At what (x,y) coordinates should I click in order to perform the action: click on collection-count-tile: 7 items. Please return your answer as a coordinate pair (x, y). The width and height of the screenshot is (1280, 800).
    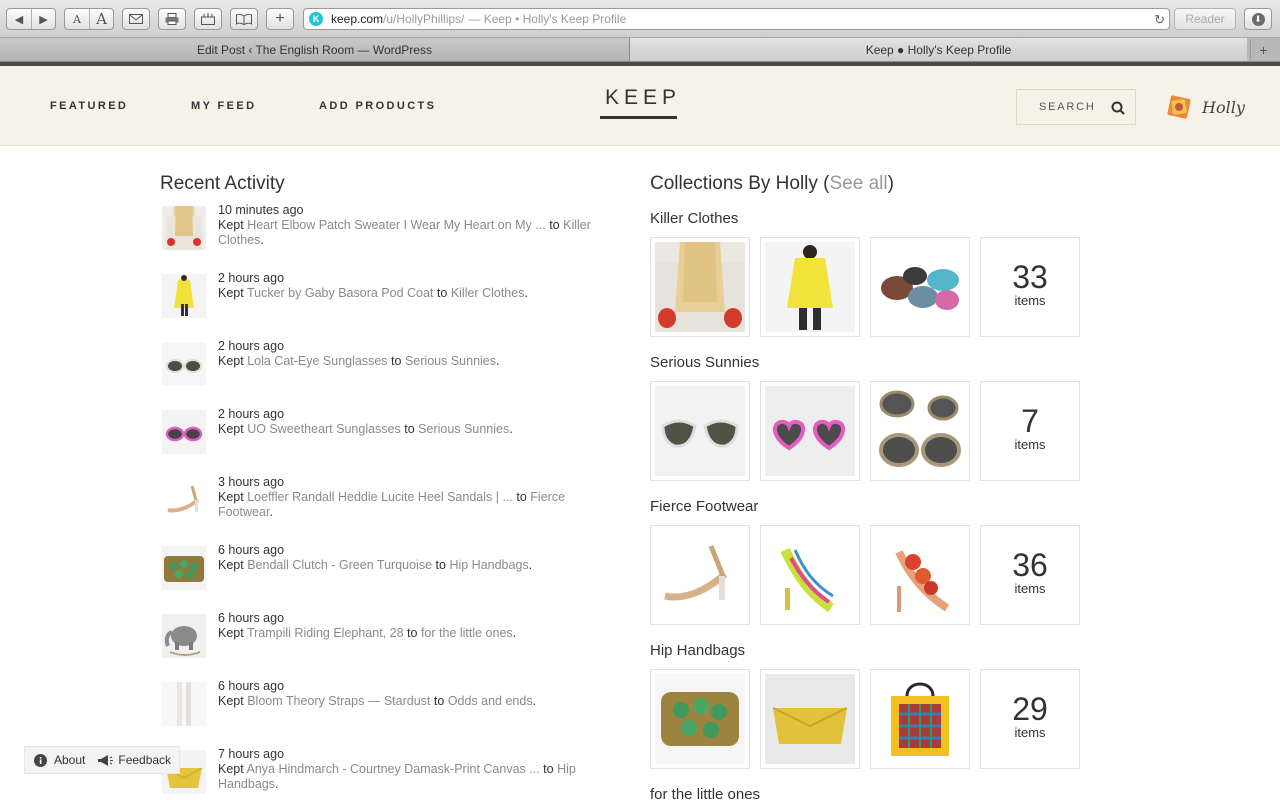
    Looking at the image, I should click on (1030, 431).